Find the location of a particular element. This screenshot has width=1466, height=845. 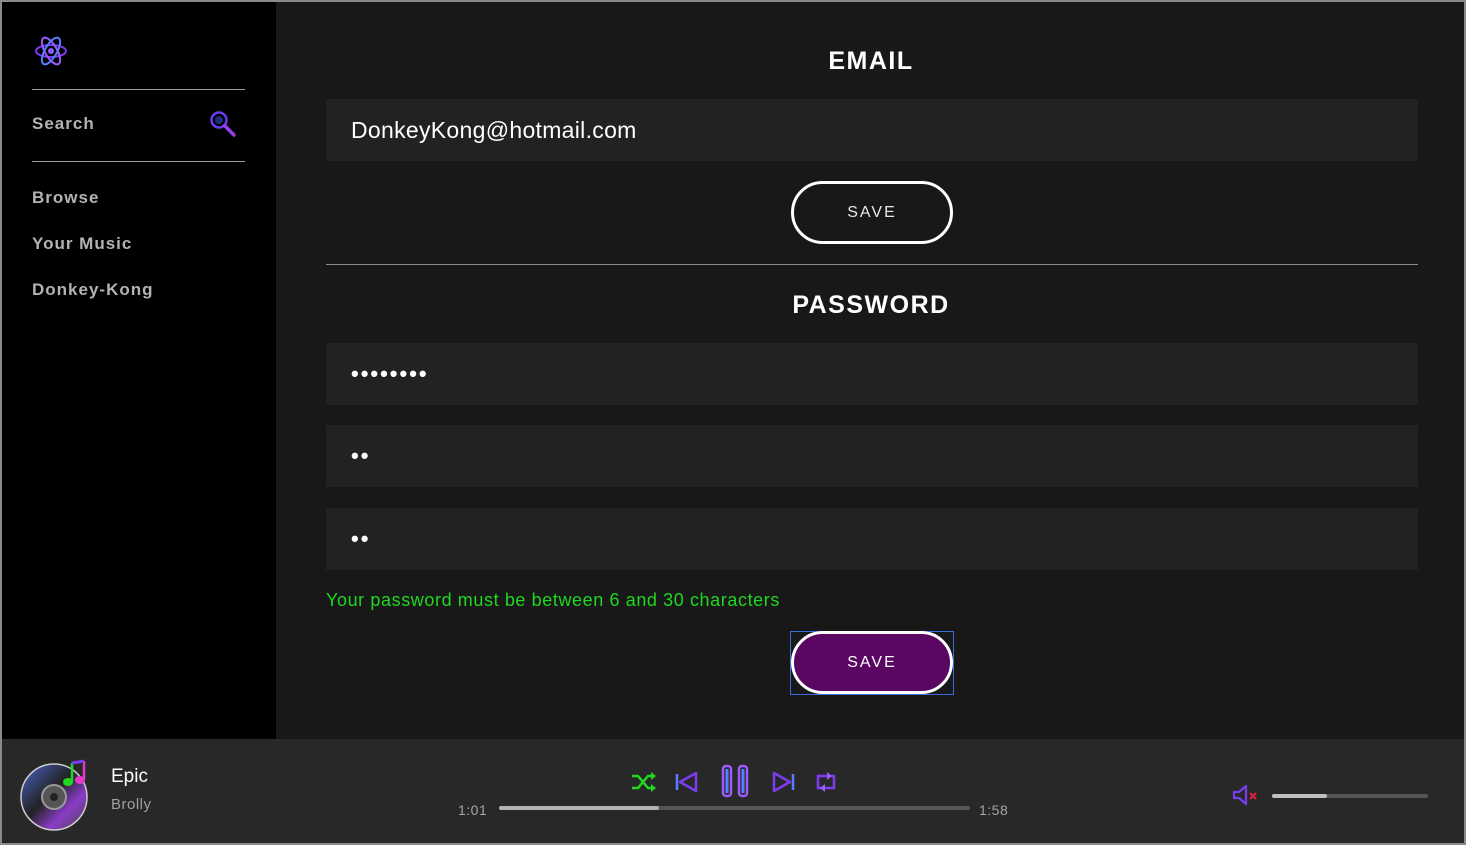

previous-icon is located at coordinates (687, 782).